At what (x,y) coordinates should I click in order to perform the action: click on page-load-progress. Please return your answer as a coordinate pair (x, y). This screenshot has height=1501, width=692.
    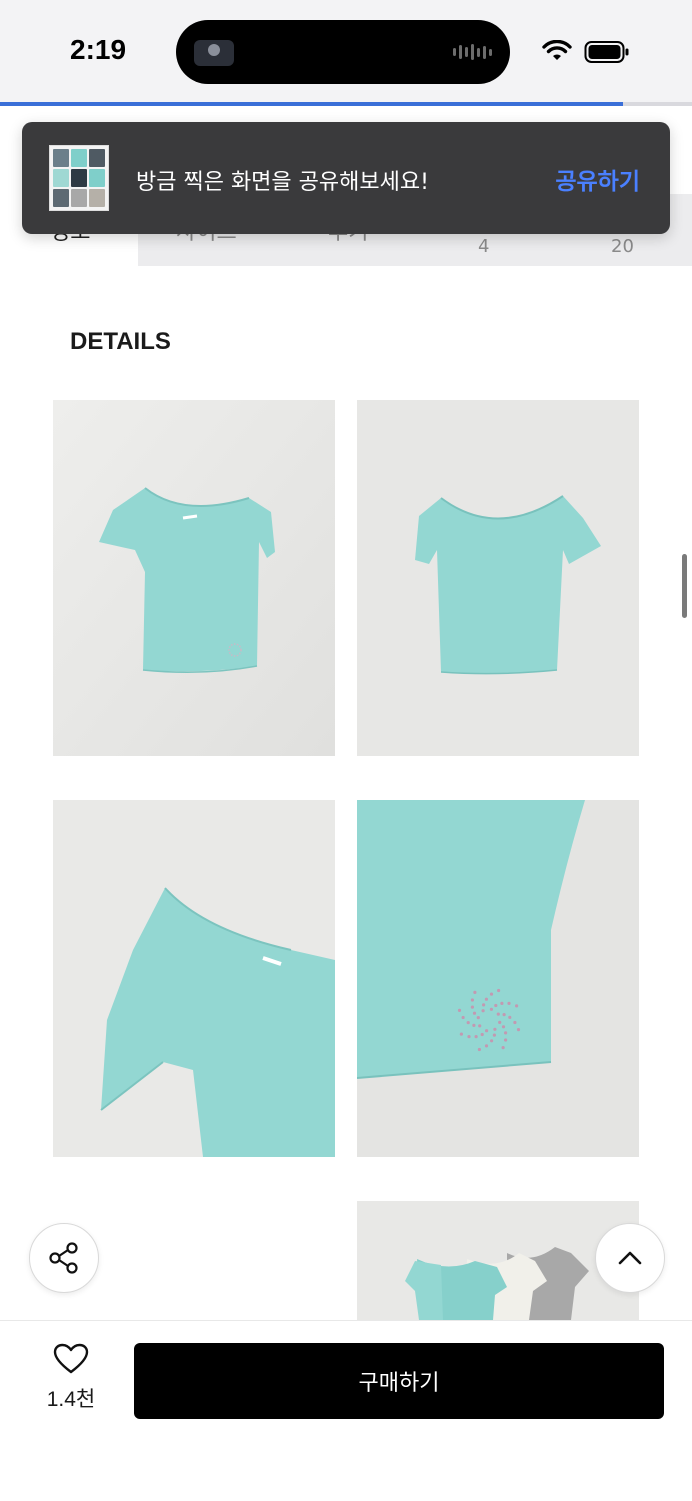
    Looking at the image, I should click on (346, 104).